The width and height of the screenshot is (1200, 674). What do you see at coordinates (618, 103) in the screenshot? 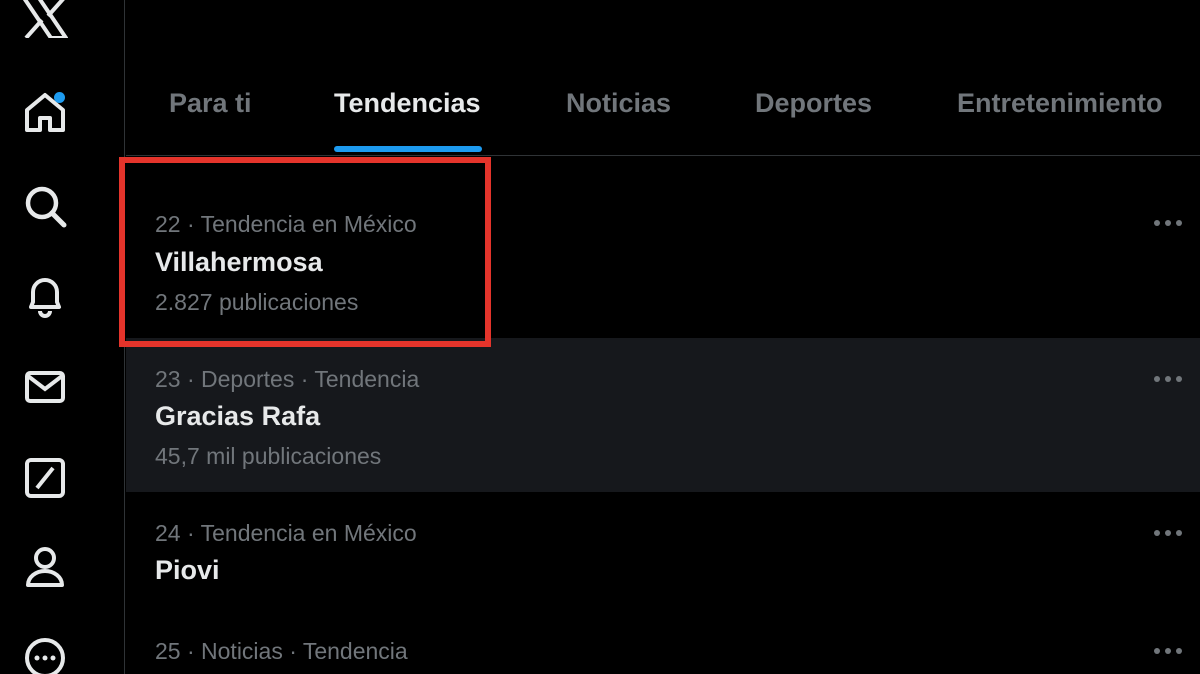
I see `tab-noticias: Noticias` at bounding box center [618, 103].